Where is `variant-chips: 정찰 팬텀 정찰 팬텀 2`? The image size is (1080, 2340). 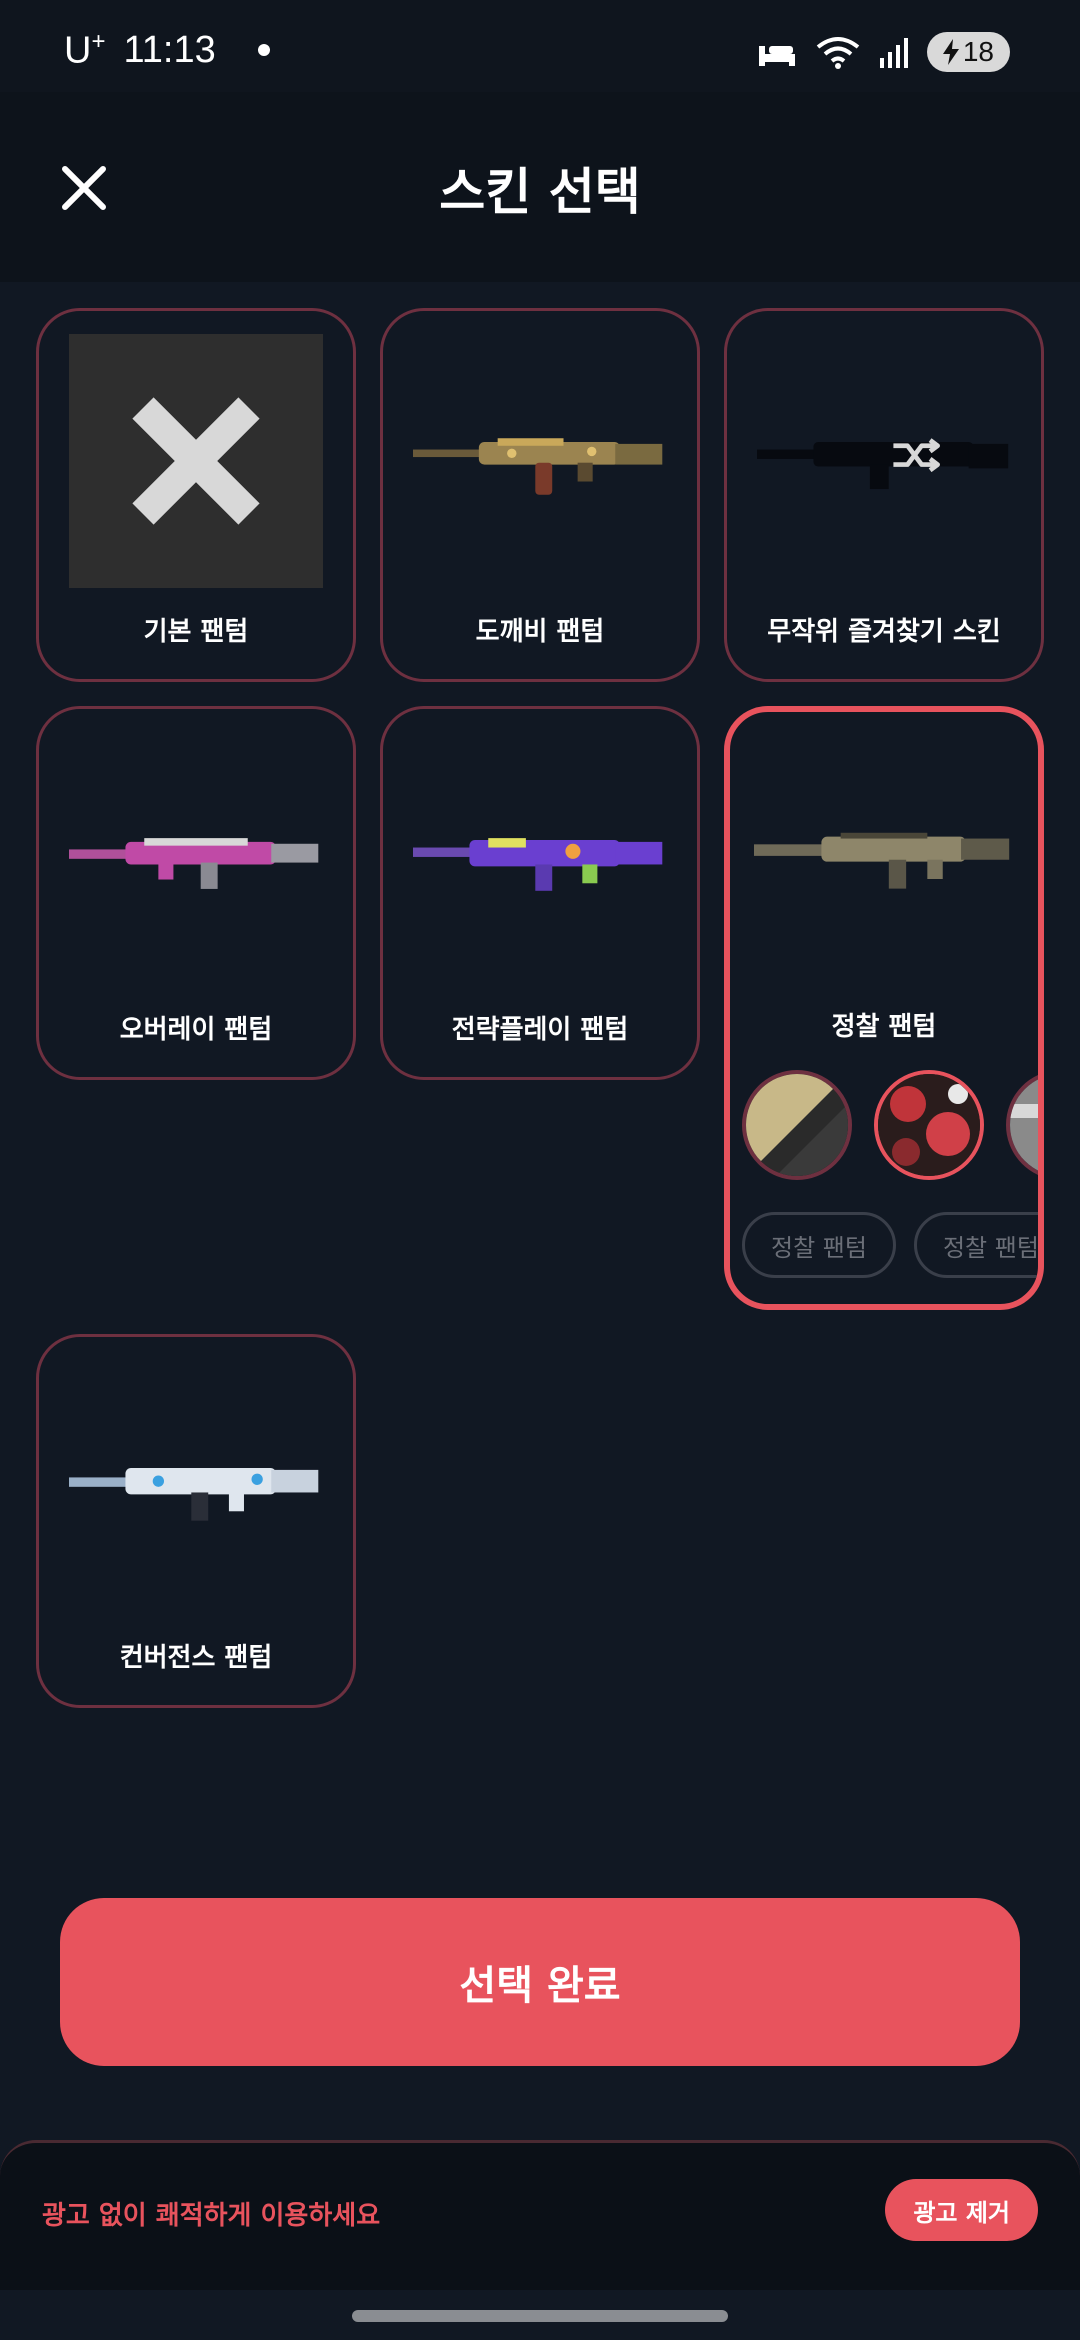
variant-chips: 정찰 팬텀 정찰 팬텀 2 is located at coordinates (890, 1245).